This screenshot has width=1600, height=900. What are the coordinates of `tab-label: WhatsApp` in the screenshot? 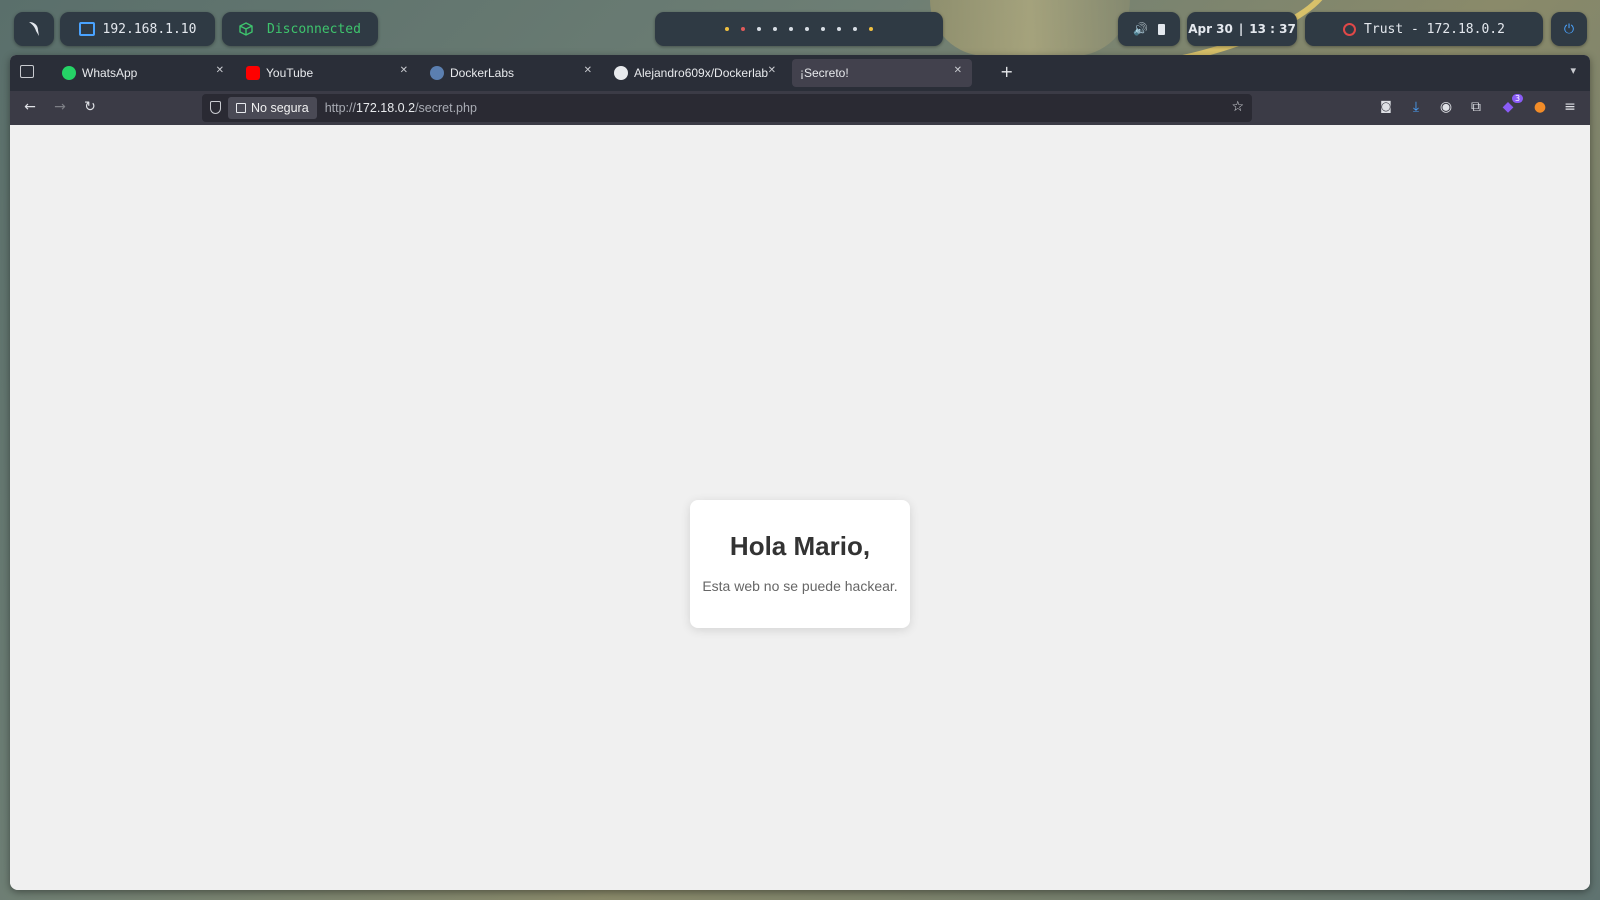 It's located at (110, 73).